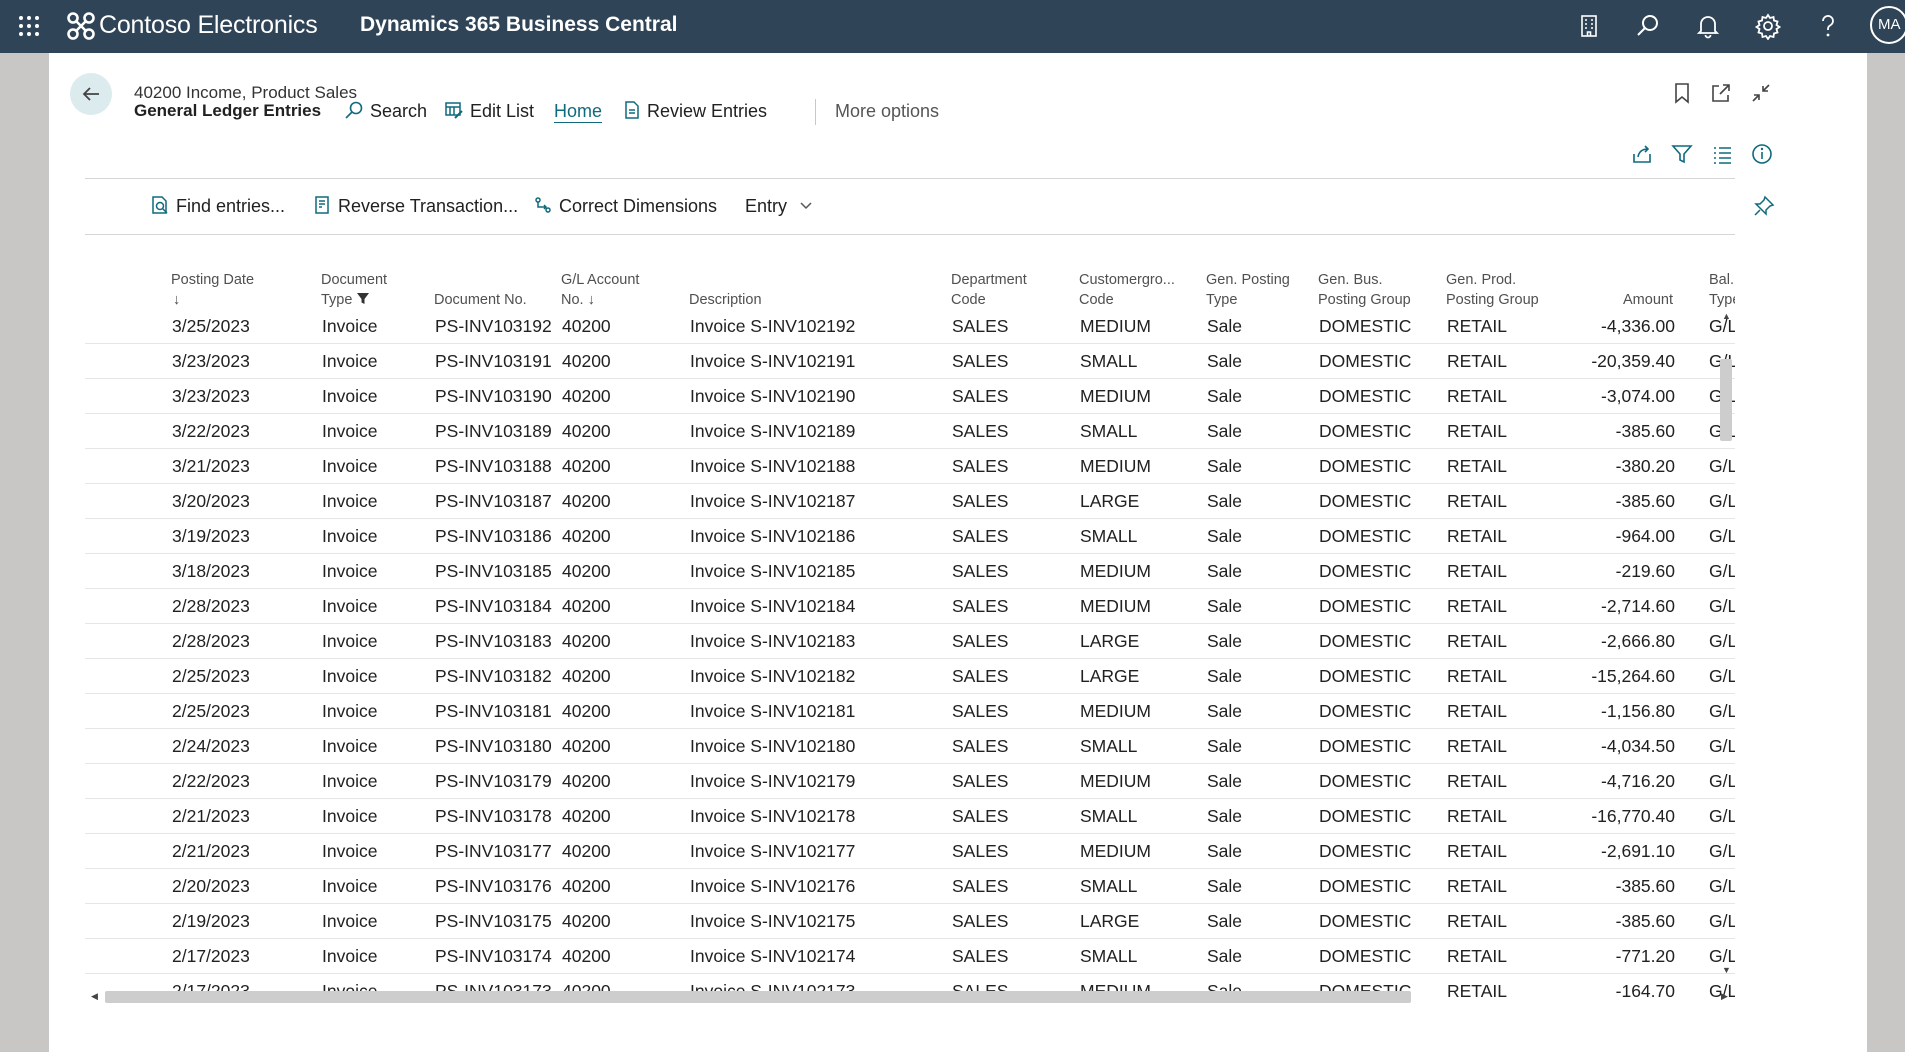 Image resolution: width=1905 pixels, height=1052 pixels. What do you see at coordinates (1726, 970) in the screenshot?
I see `scroll-down-arrow: ▼` at bounding box center [1726, 970].